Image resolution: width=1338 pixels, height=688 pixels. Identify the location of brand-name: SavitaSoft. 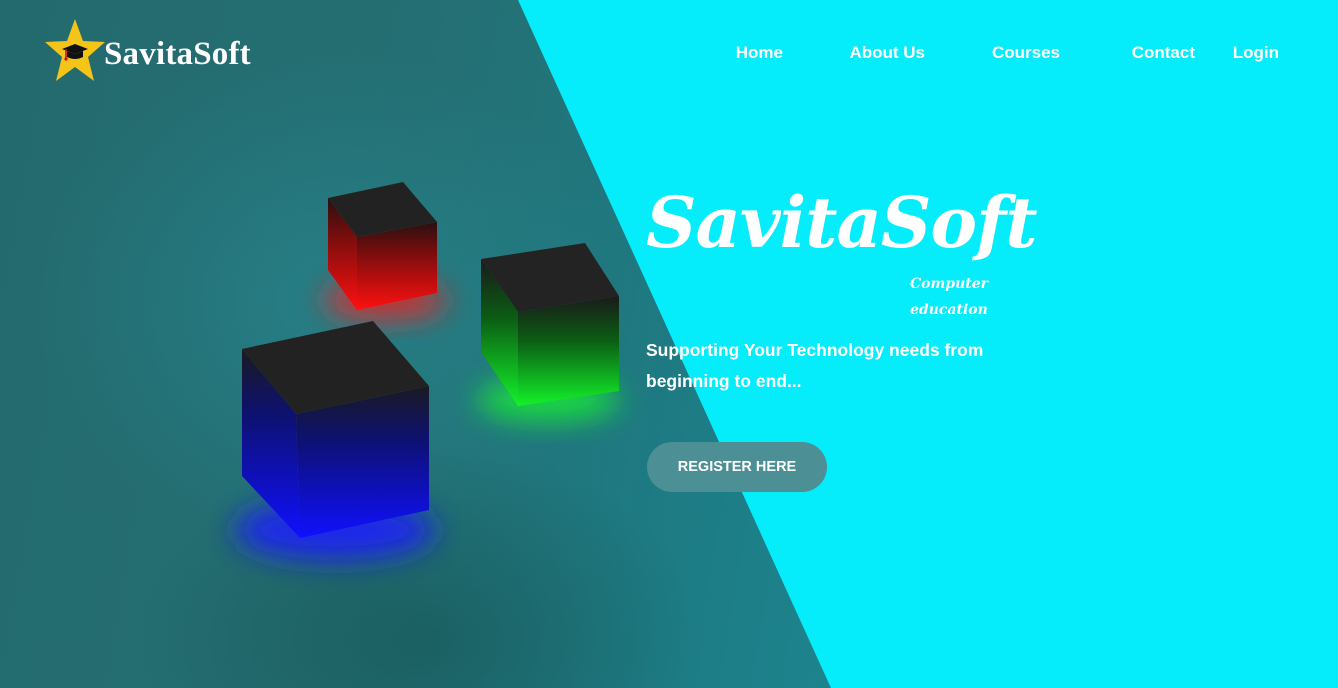
(177, 53).